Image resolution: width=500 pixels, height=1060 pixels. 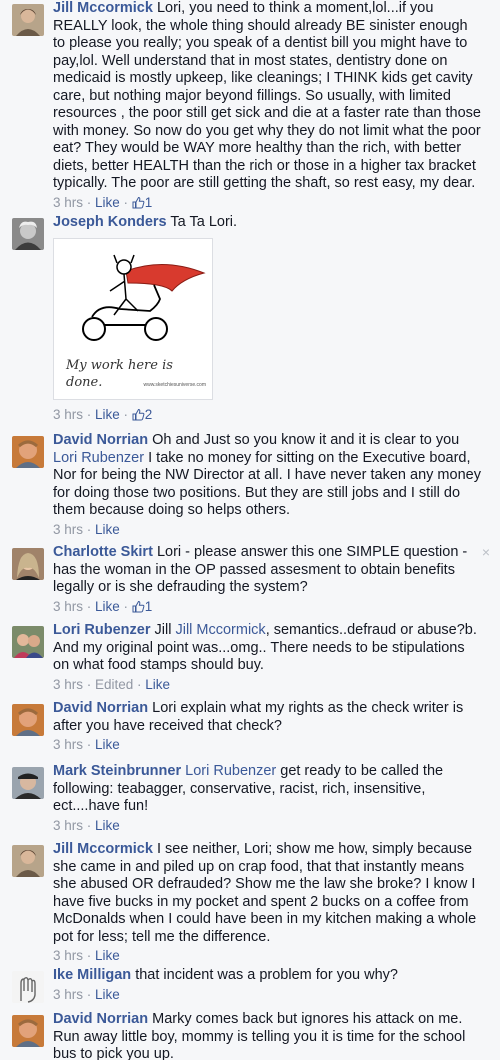 I want to click on comment-text: Ta Ta Lori., so click(x=204, y=222).